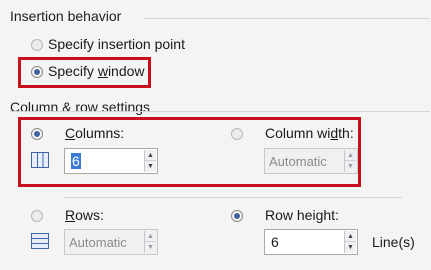  Describe the element at coordinates (275, 242) in the screenshot. I see `row-height-value: 6` at that location.